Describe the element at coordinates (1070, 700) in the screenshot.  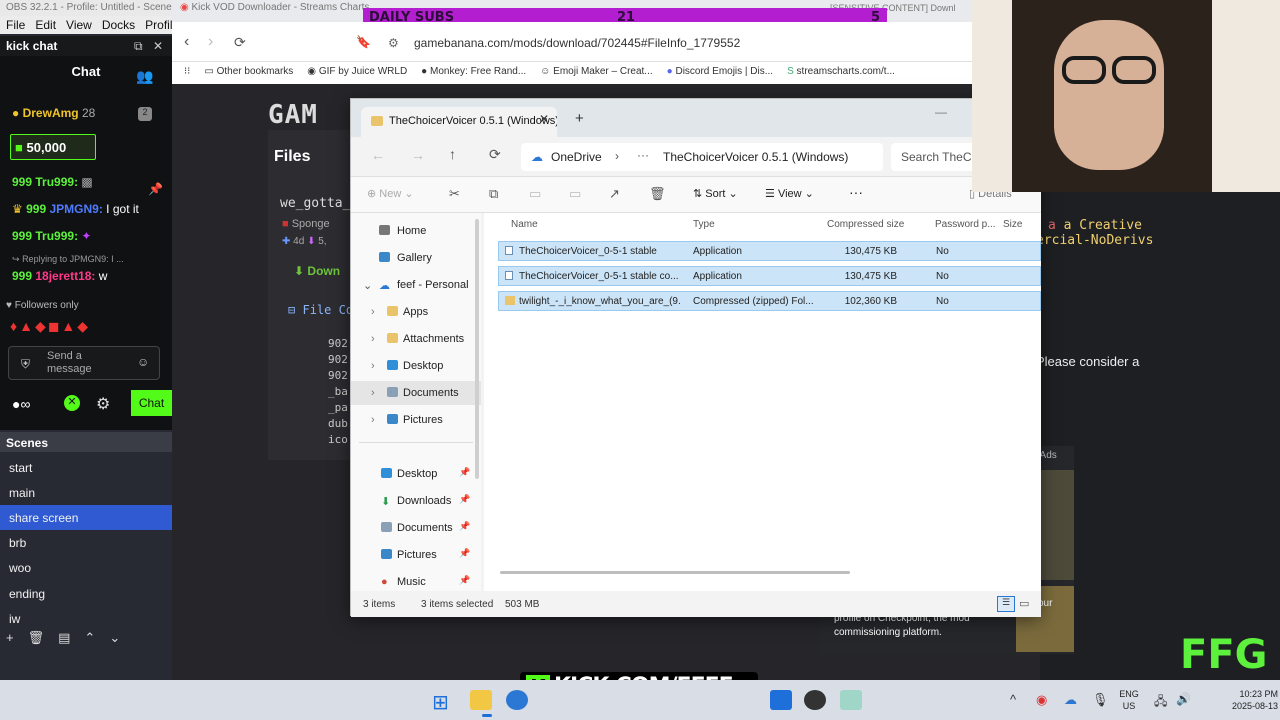
I see `cloud-icon: ☁` at that location.